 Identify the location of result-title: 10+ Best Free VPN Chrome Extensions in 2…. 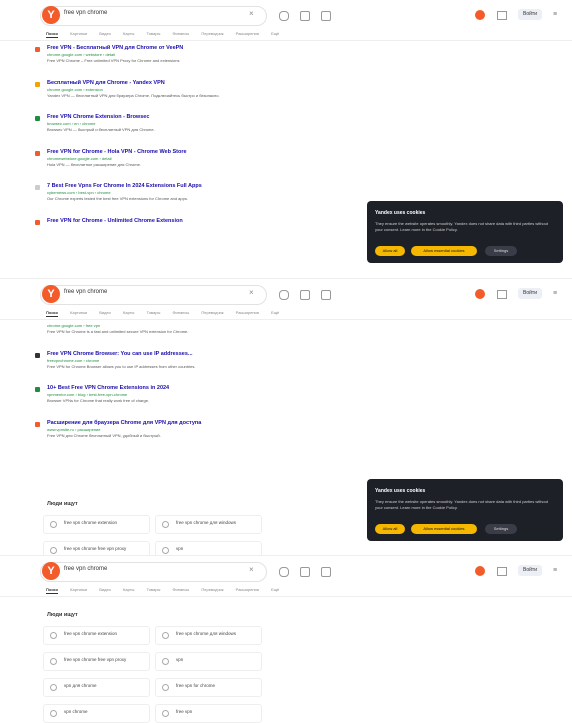
(156, 388).